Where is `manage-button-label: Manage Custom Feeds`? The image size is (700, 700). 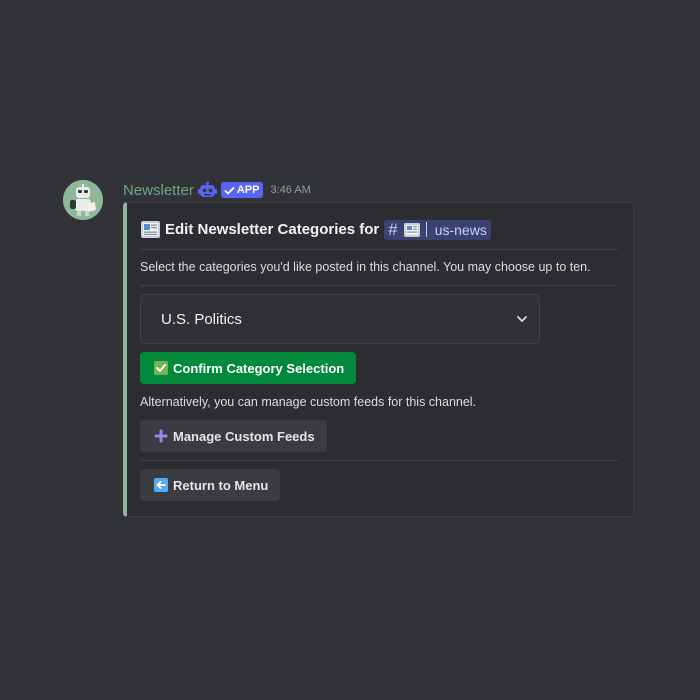
manage-button-label: Manage Custom Feeds is located at coordinates (244, 436).